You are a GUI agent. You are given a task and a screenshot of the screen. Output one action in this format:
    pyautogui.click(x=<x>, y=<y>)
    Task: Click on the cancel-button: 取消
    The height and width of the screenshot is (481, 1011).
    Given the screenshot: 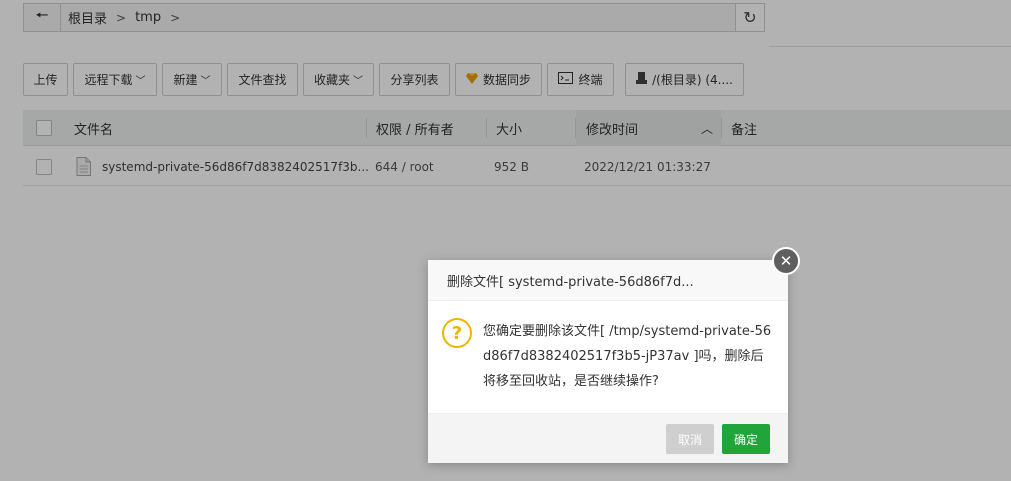 What is the action you would take?
    pyautogui.click(x=690, y=439)
    